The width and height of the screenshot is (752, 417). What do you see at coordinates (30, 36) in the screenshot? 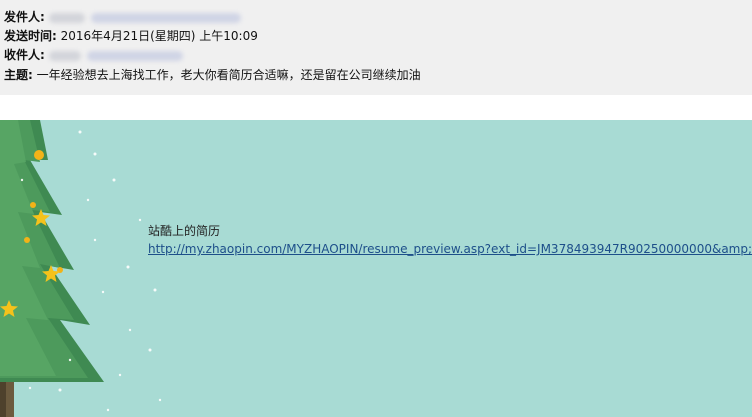
I see `sent-label: 发送时间:` at bounding box center [30, 36].